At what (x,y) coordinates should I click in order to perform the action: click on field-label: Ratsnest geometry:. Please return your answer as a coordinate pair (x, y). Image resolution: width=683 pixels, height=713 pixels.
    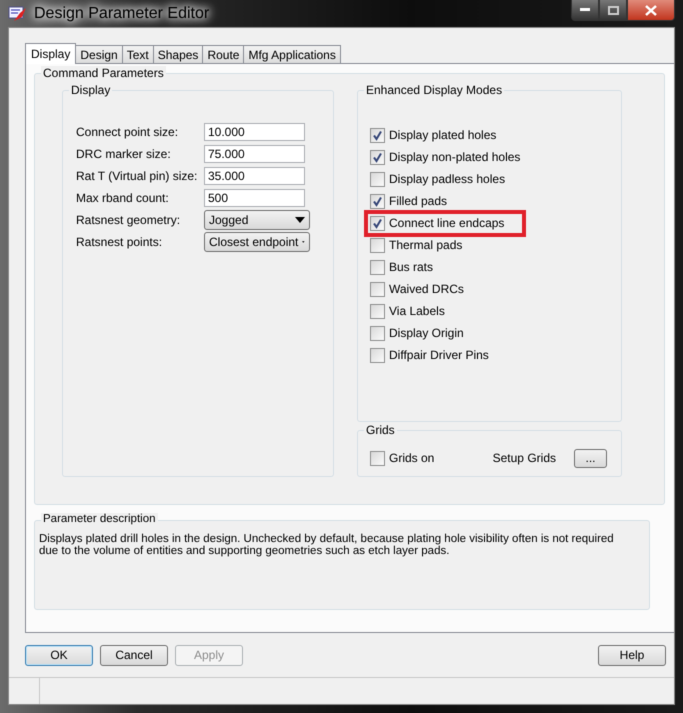
    Looking at the image, I should click on (129, 220).